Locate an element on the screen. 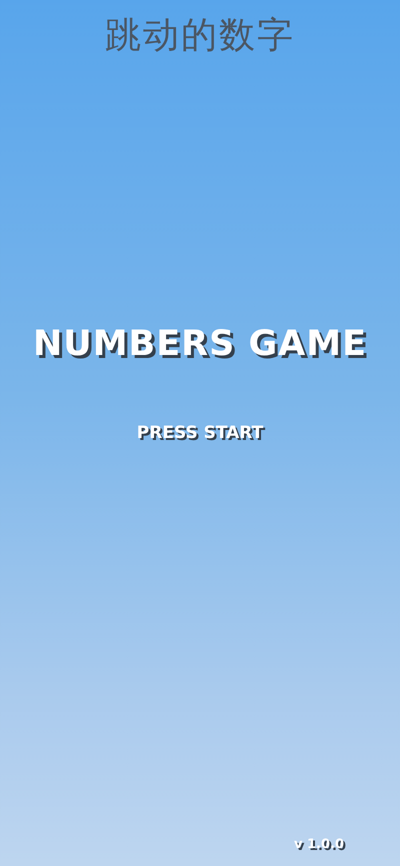  start-button: PRESS START is located at coordinates (200, 433).